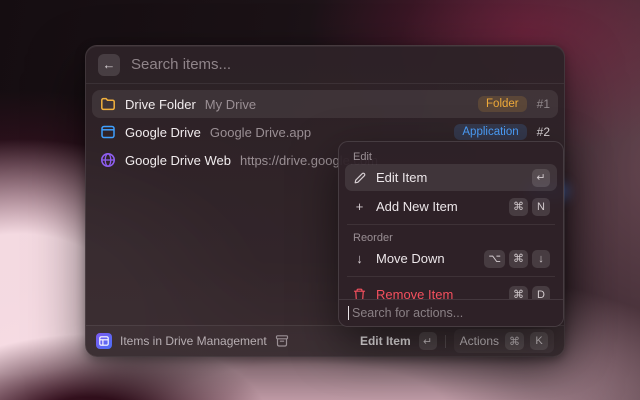 The width and height of the screenshot is (640, 400). Describe the element at coordinates (543, 104) in the screenshot. I see `item-rank: #1` at that location.